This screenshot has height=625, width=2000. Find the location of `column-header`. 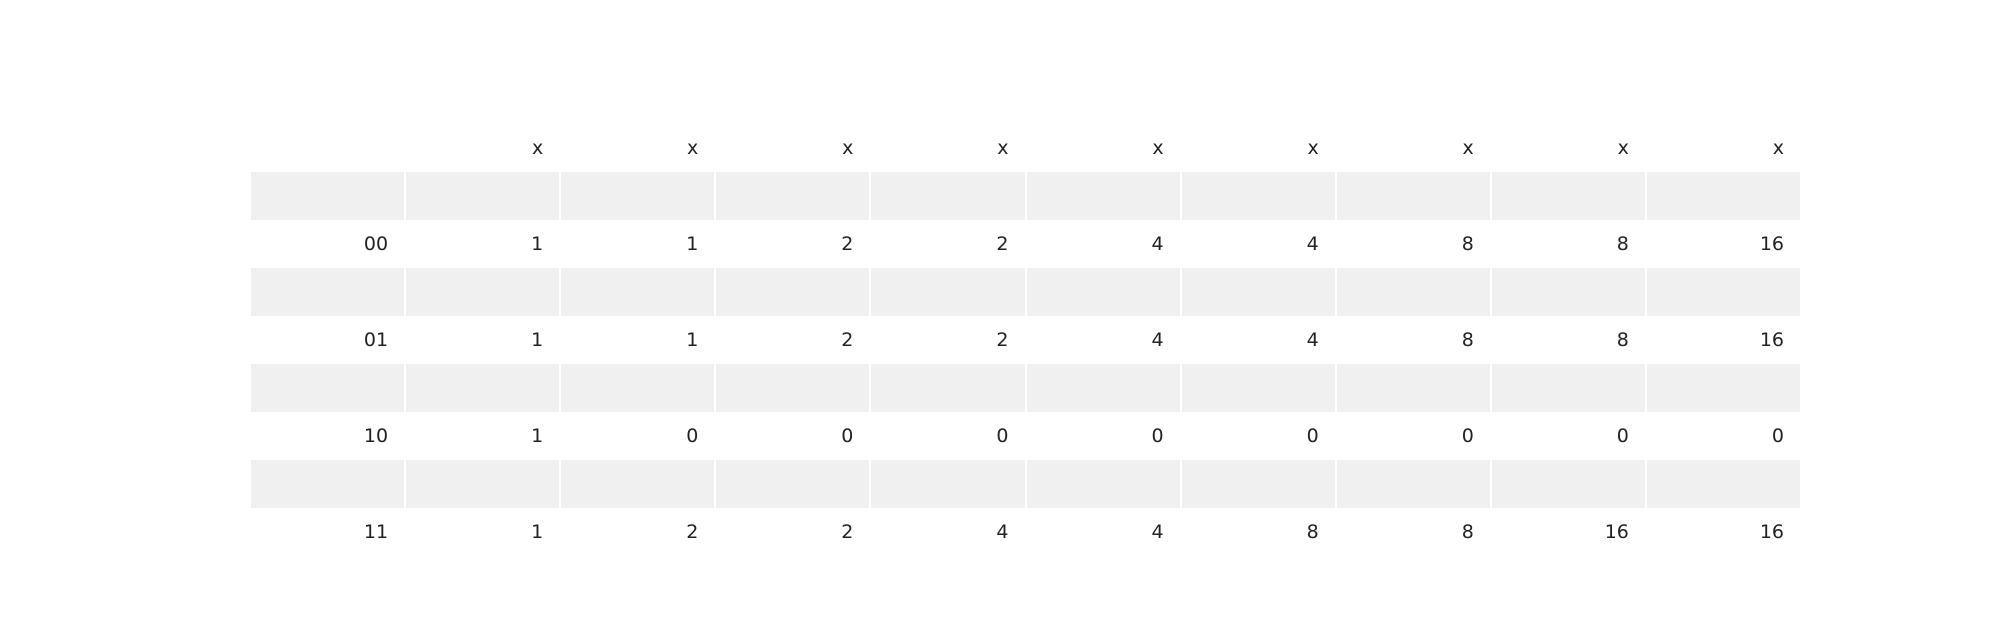

column-header is located at coordinates (327, 148).